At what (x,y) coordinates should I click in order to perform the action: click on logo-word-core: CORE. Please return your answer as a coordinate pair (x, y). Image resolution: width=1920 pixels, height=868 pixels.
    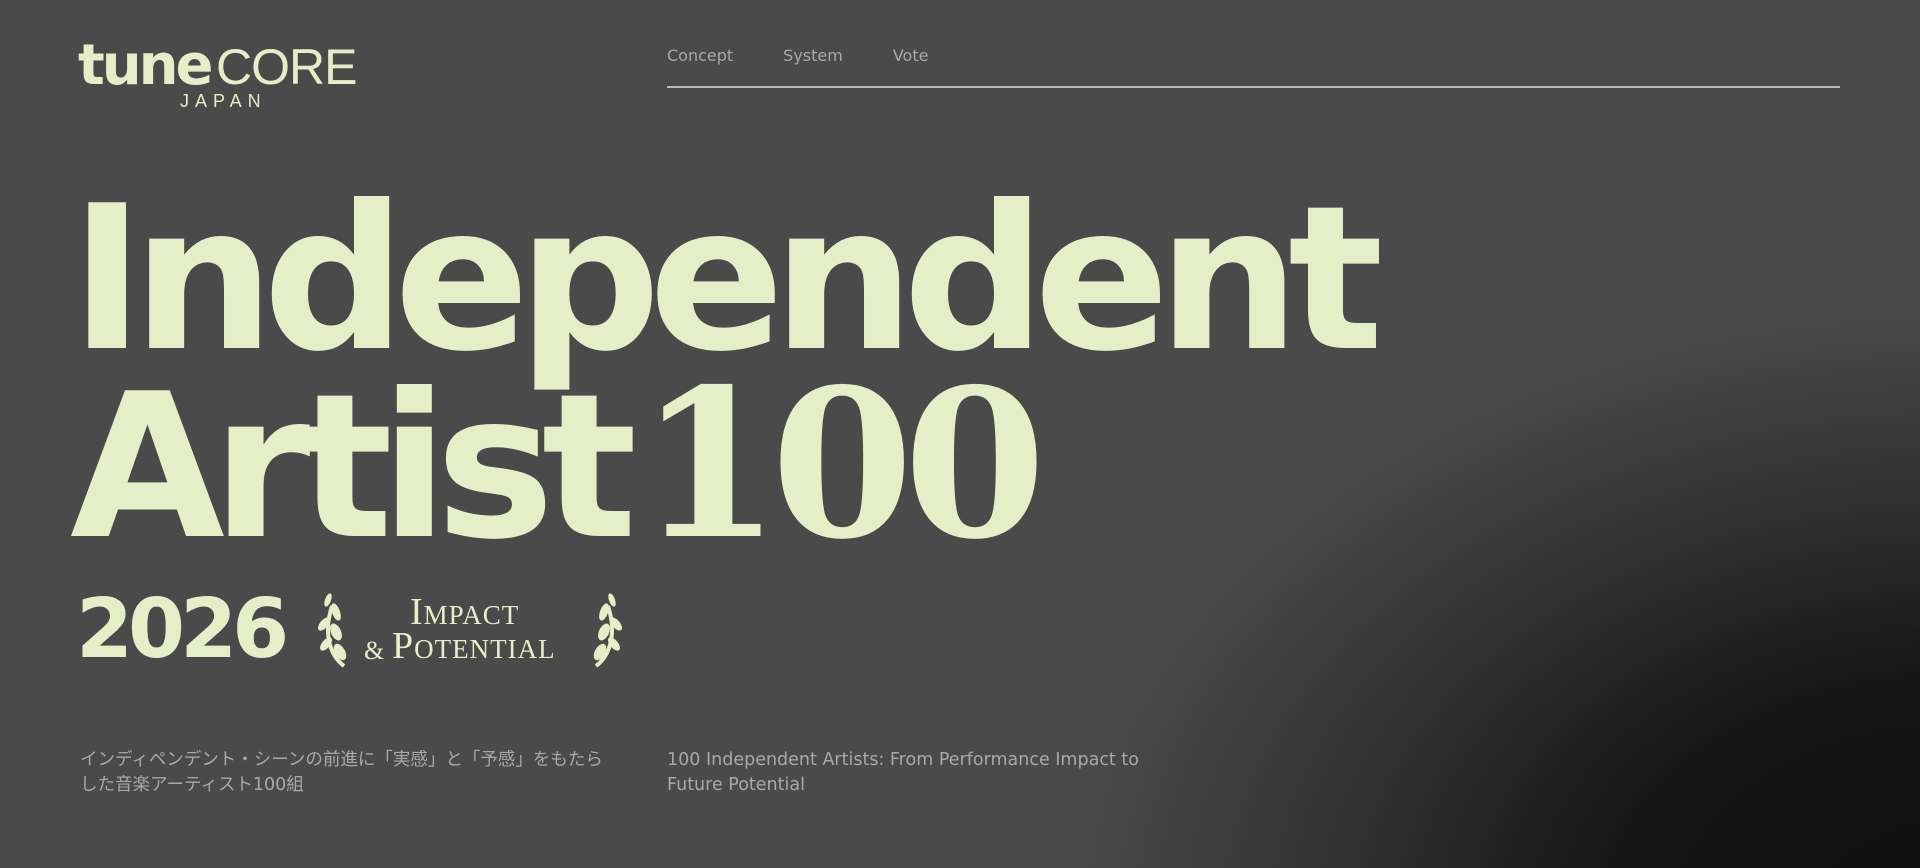
    Looking at the image, I should click on (286, 67).